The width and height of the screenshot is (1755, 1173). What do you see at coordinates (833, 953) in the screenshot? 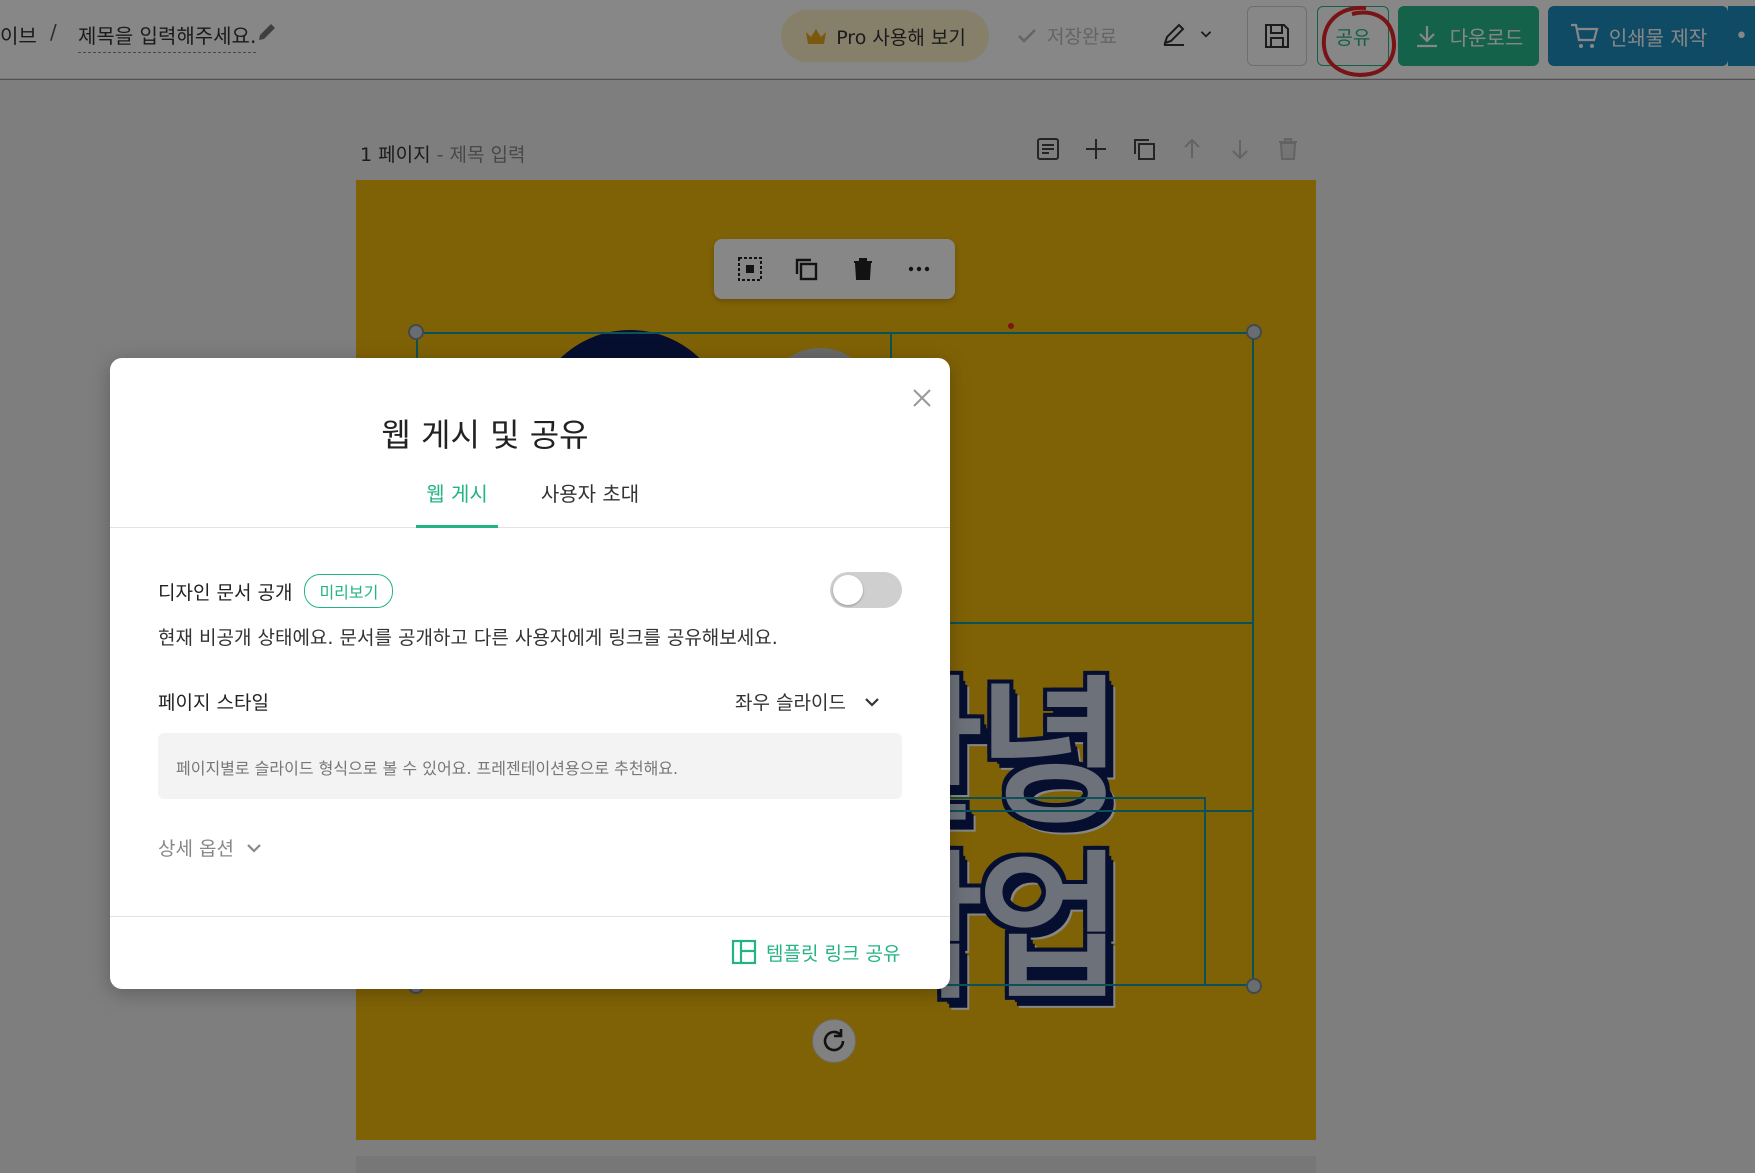
I see `template-link-label: 템플릿 링크 공유` at bounding box center [833, 953].